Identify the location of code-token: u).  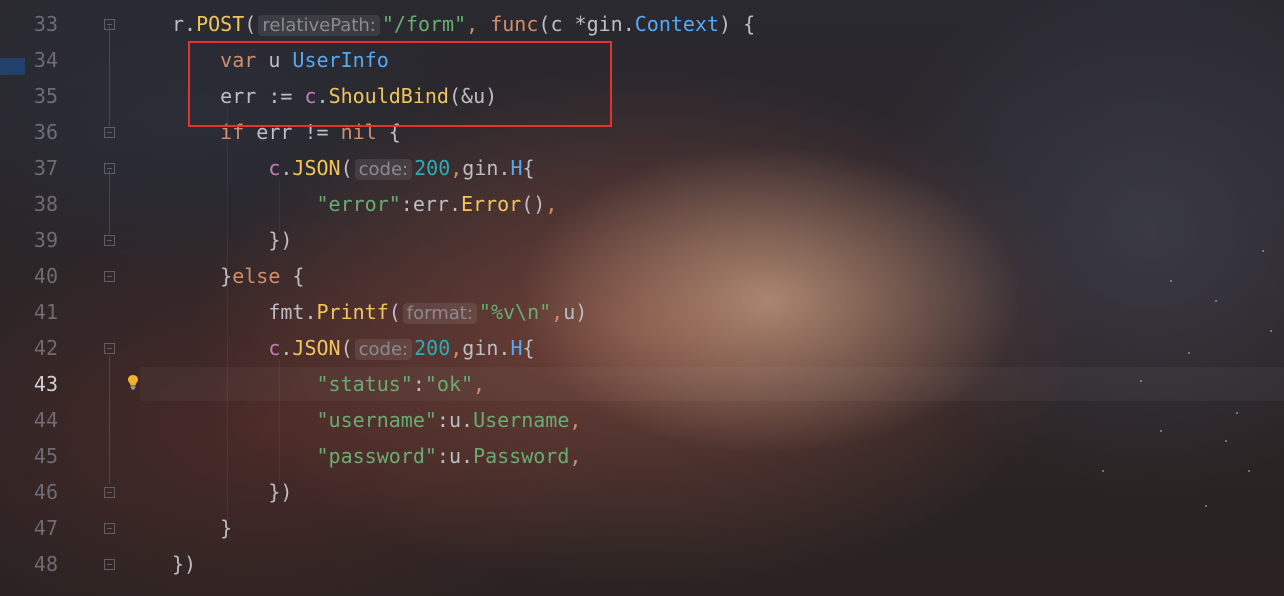
(575, 312).